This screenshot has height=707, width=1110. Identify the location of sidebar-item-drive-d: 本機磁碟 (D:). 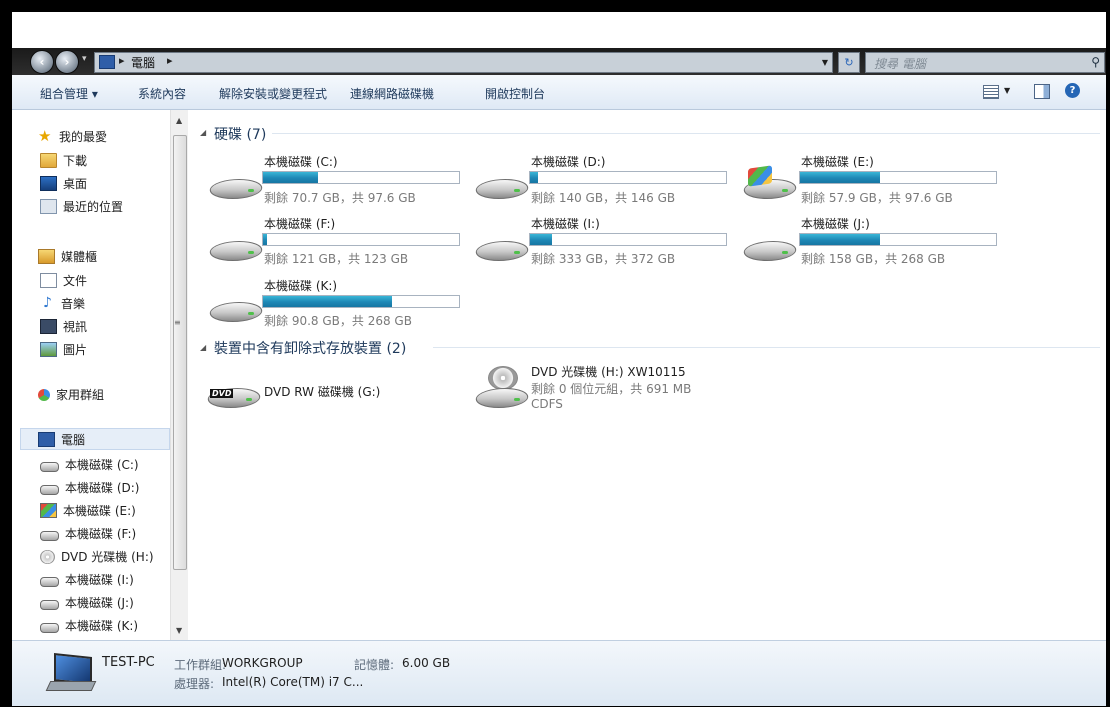
(89, 487).